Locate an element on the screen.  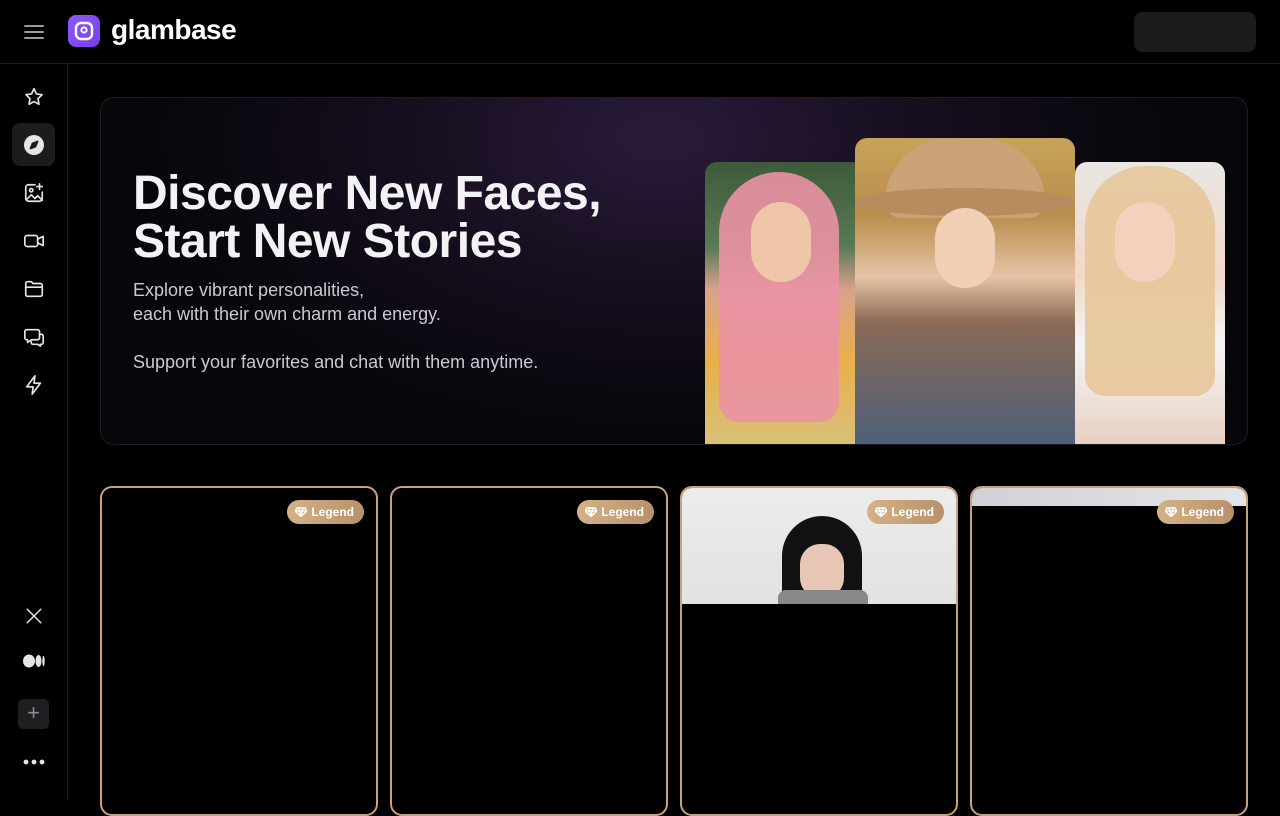
x-icon is located at coordinates (33, 615).